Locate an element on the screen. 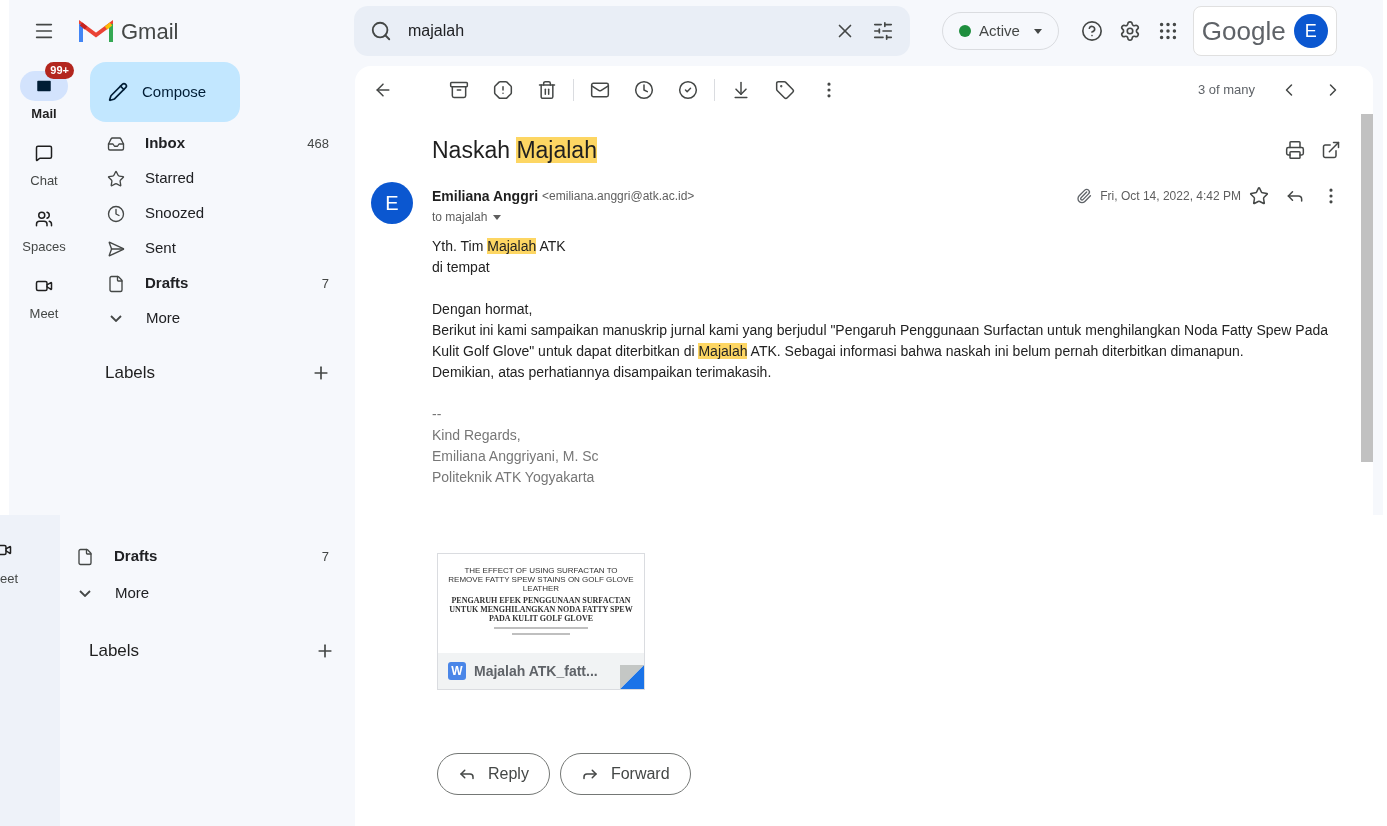 The height and width of the screenshot is (826, 1387). rail-label: eet is located at coordinates (9, 579).